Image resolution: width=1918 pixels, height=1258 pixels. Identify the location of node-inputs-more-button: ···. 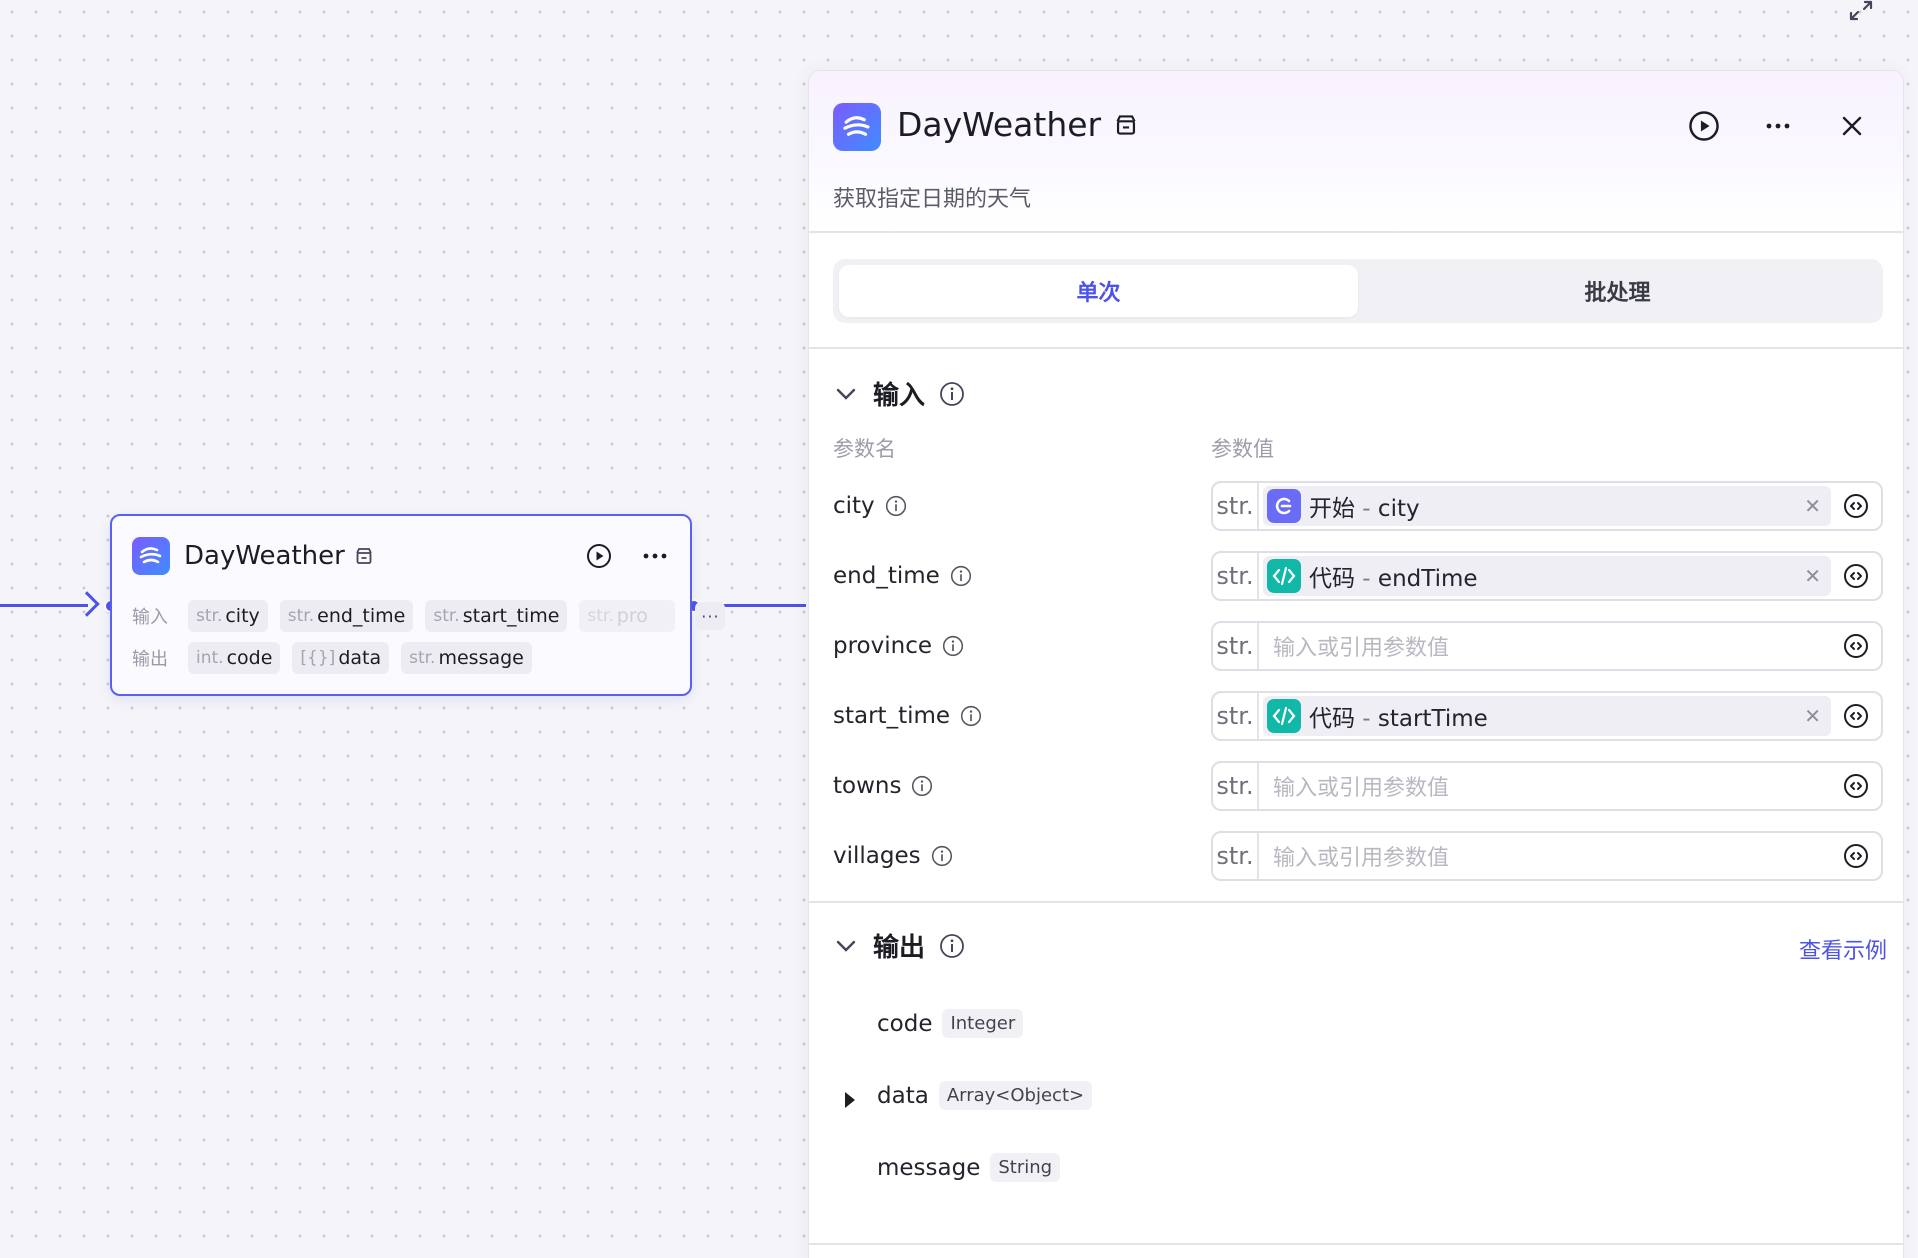
(710, 616).